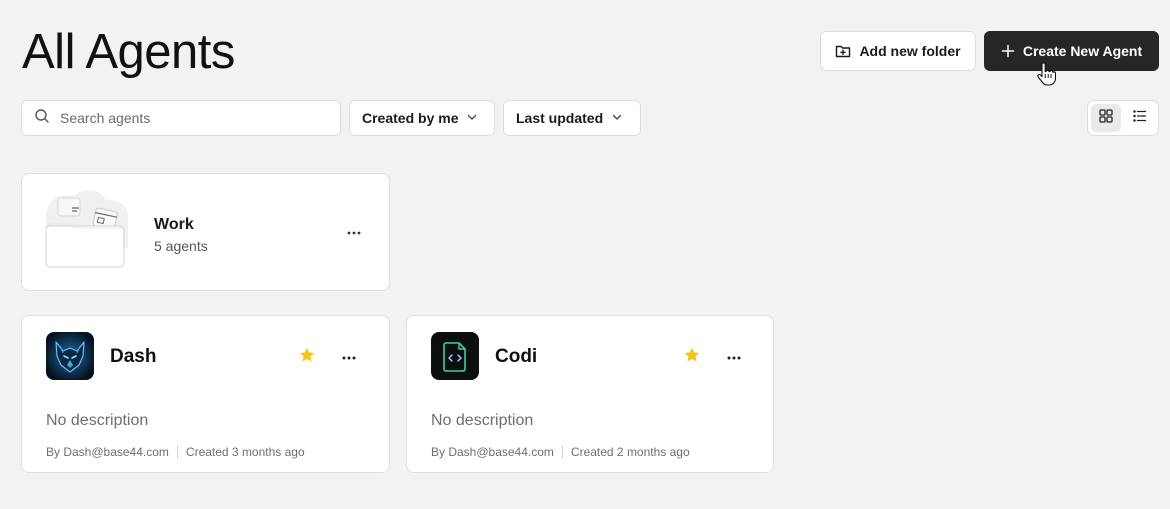 Image resolution: width=1170 pixels, height=509 pixels. I want to click on agent-name: Dash, so click(133, 356).